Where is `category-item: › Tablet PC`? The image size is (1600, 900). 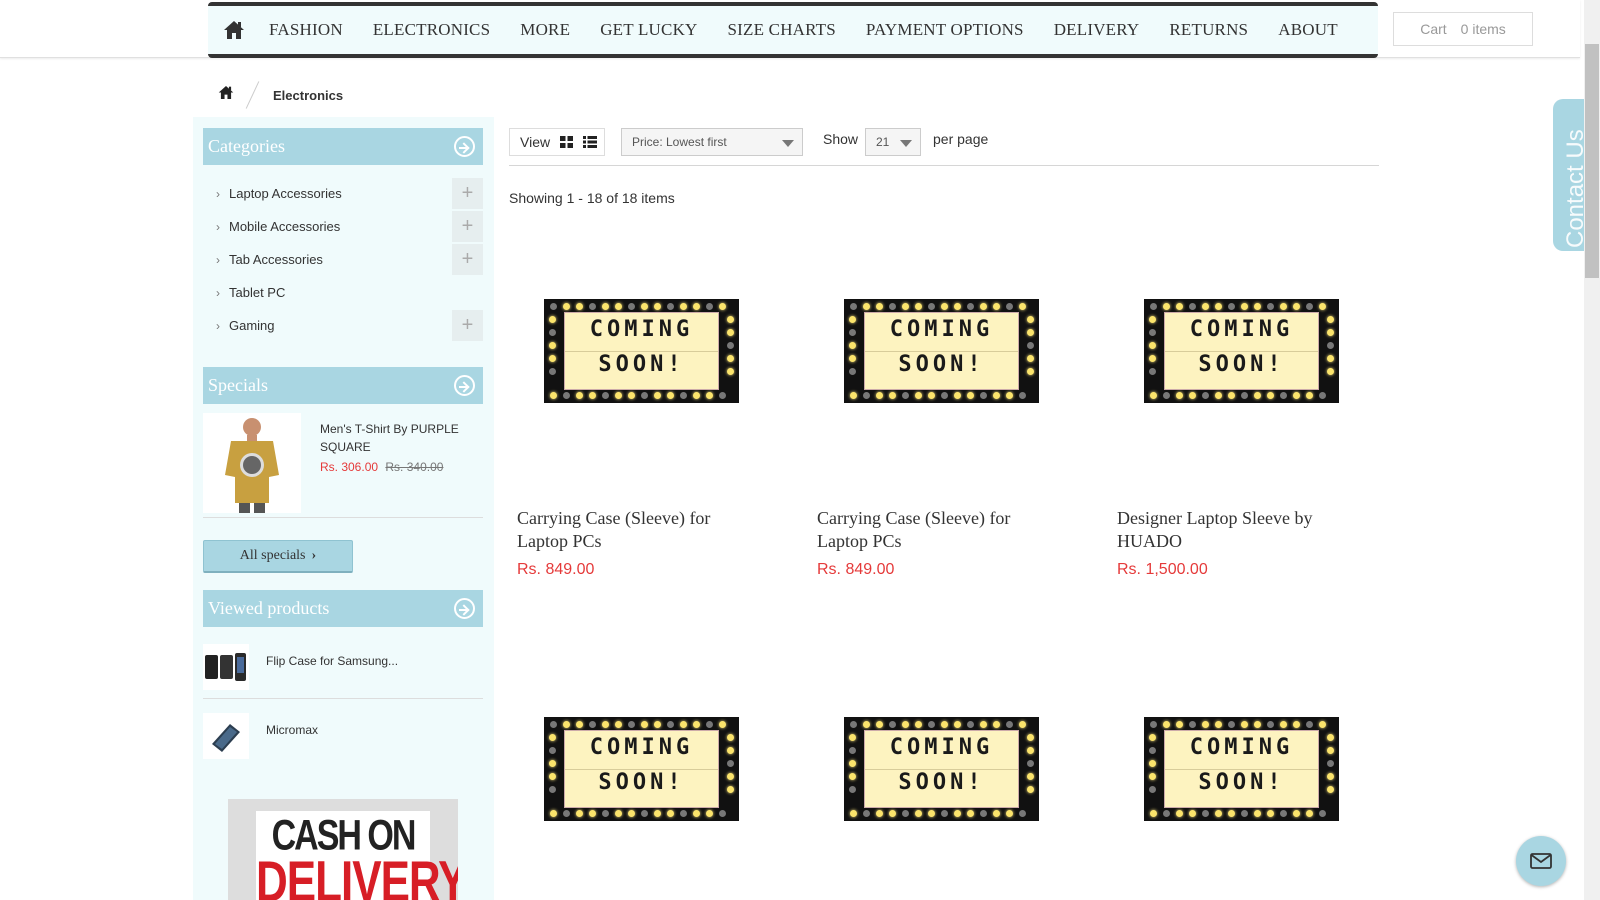
category-item: › Tablet PC is located at coordinates (343, 292).